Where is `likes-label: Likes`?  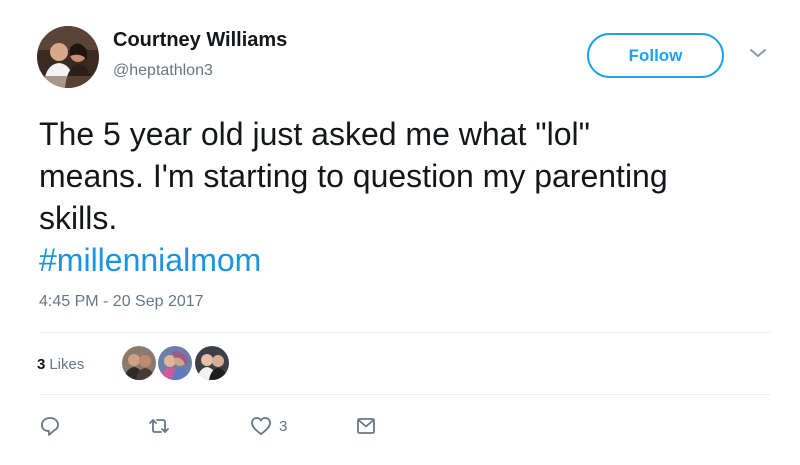
likes-label: Likes is located at coordinates (67, 364).